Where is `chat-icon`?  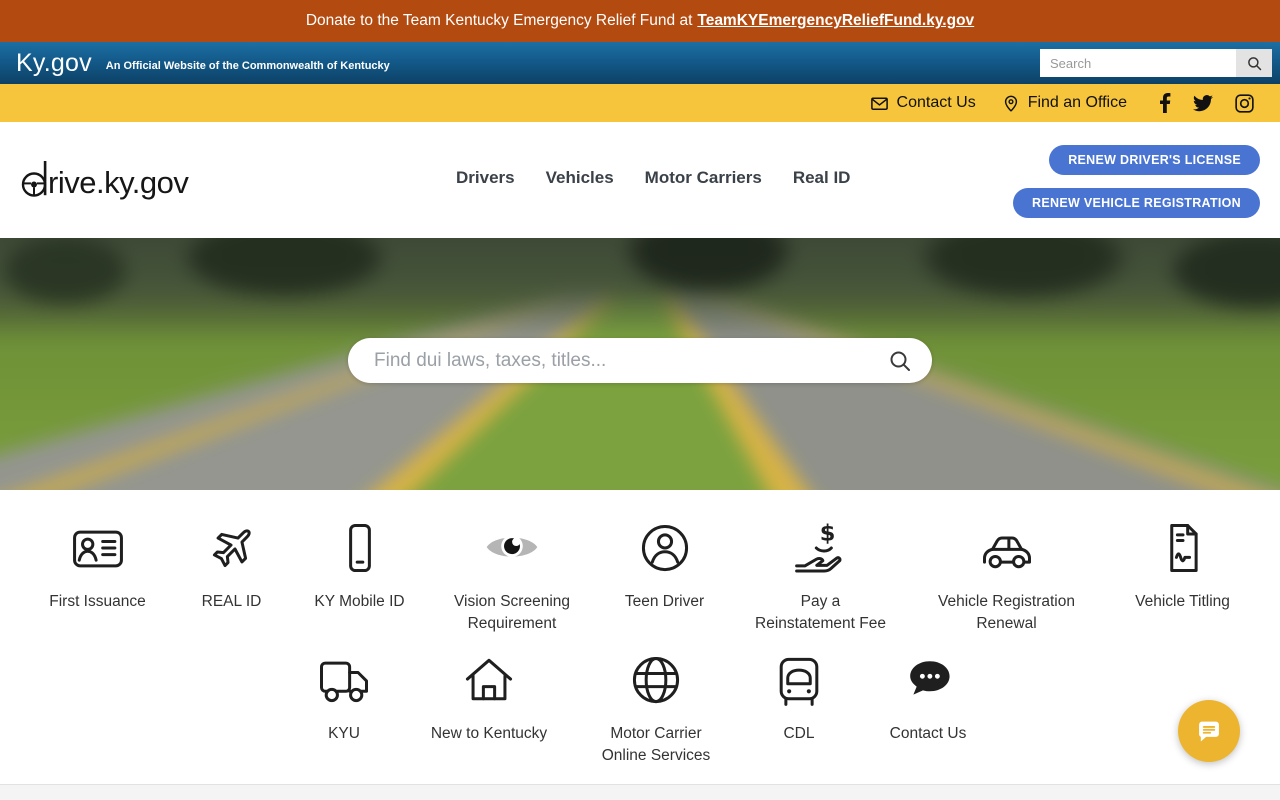
chat-icon is located at coordinates (1209, 731).